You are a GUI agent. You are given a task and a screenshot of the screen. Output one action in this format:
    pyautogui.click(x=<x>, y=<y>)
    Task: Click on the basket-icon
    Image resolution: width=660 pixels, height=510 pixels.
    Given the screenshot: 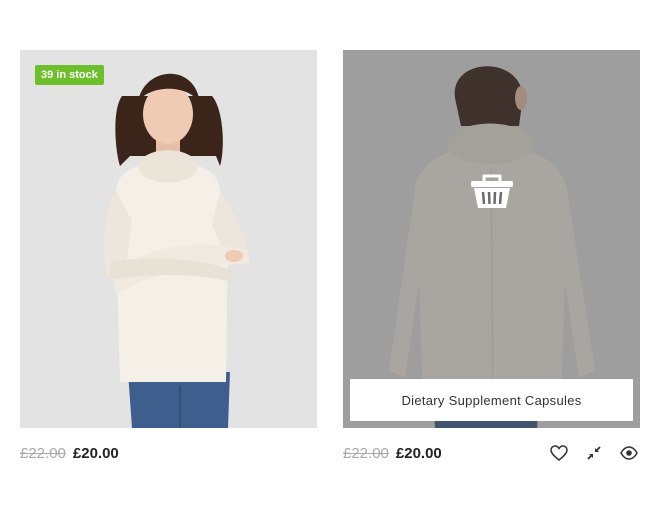 What is the action you would take?
    pyautogui.click(x=492, y=191)
    